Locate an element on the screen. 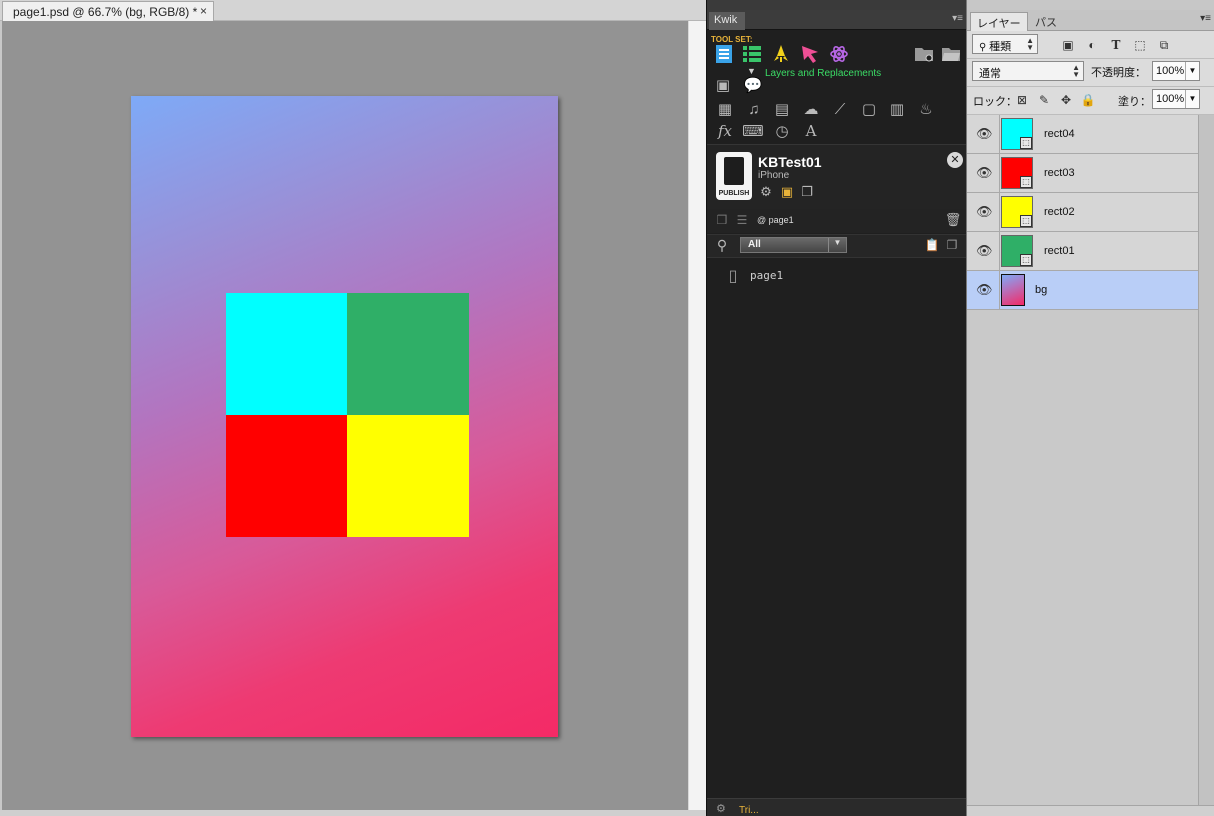  shape-filter-icon: ⬚ is located at coordinates (1140, 45).